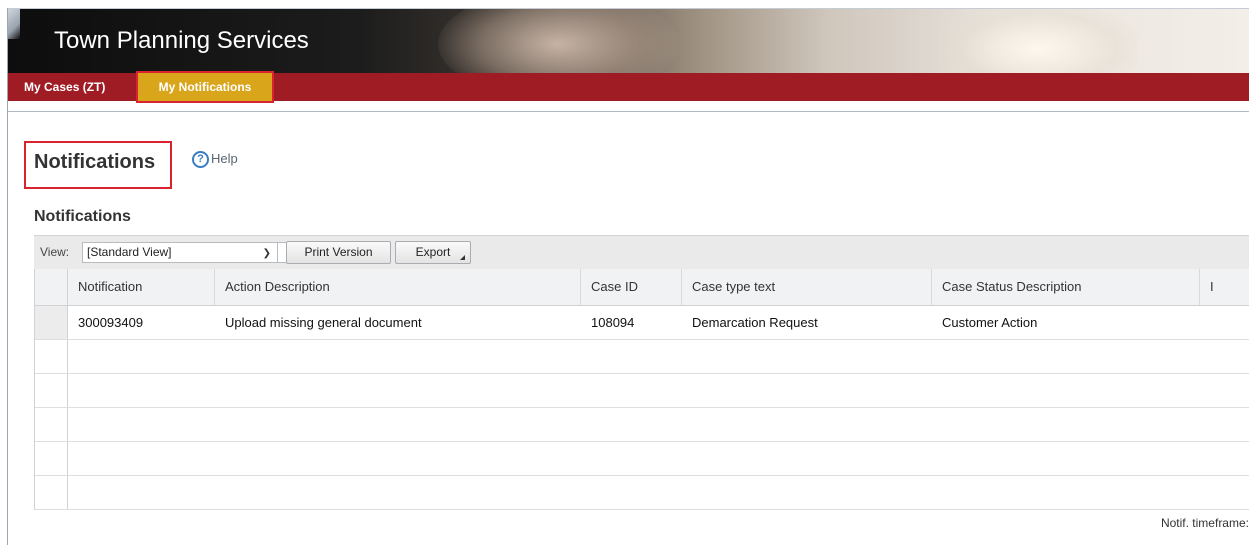  I want to click on dropdown-triangle-icon, so click(462, 257).